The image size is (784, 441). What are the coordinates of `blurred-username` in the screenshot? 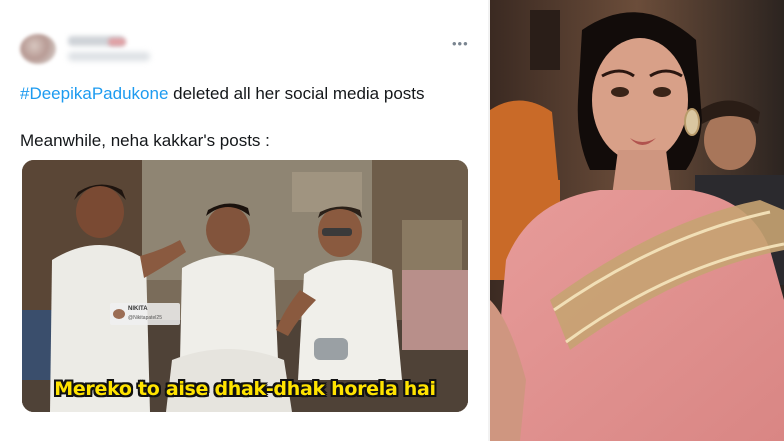 It's located at (109, 56).